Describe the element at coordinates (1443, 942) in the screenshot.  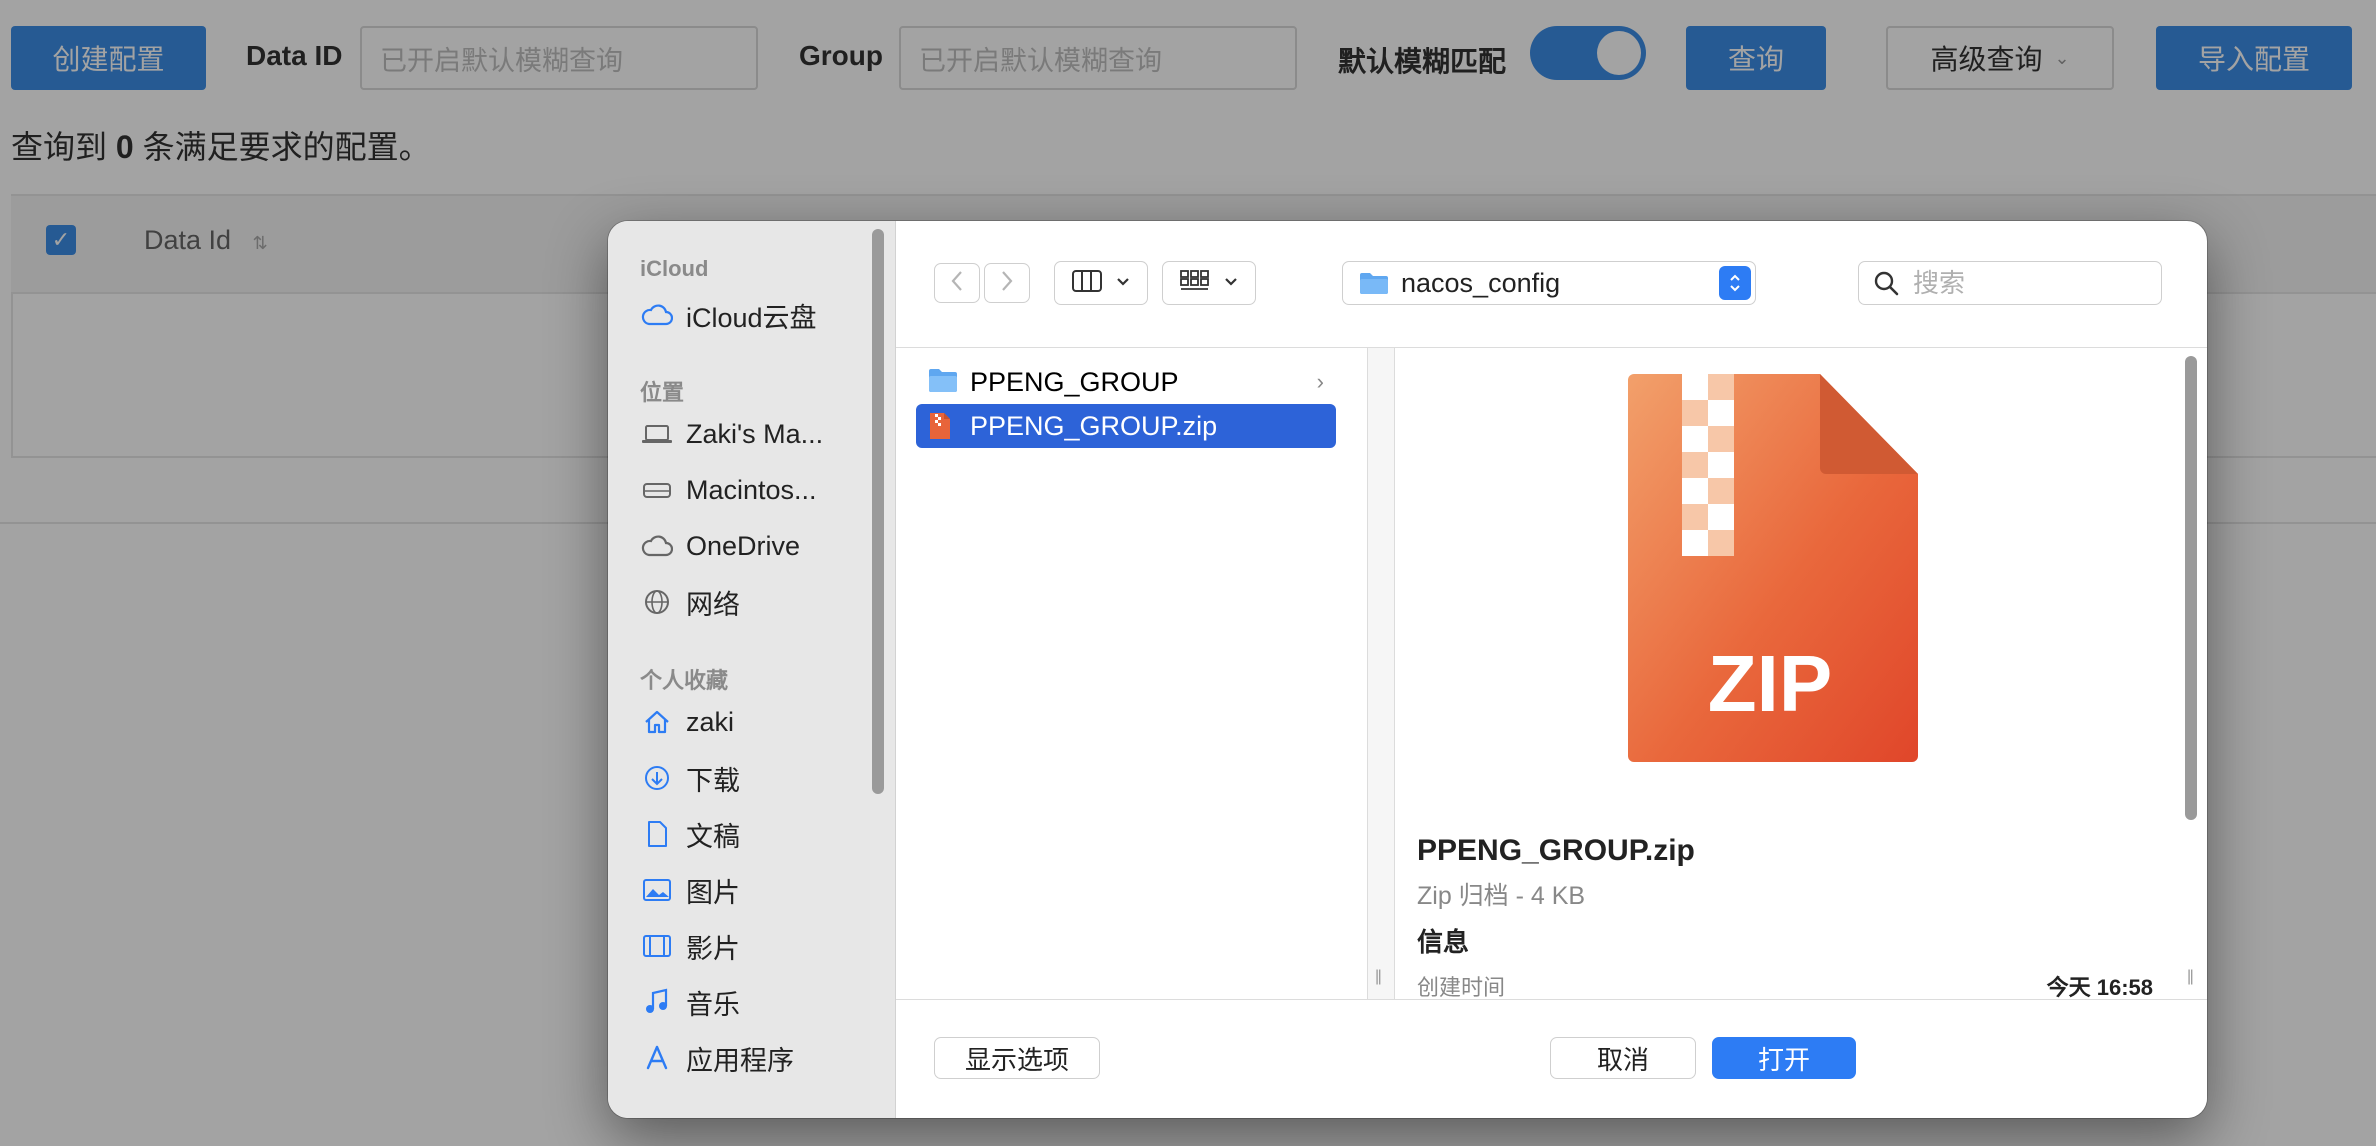
I see `preview-info-heading: 信息` at that location.